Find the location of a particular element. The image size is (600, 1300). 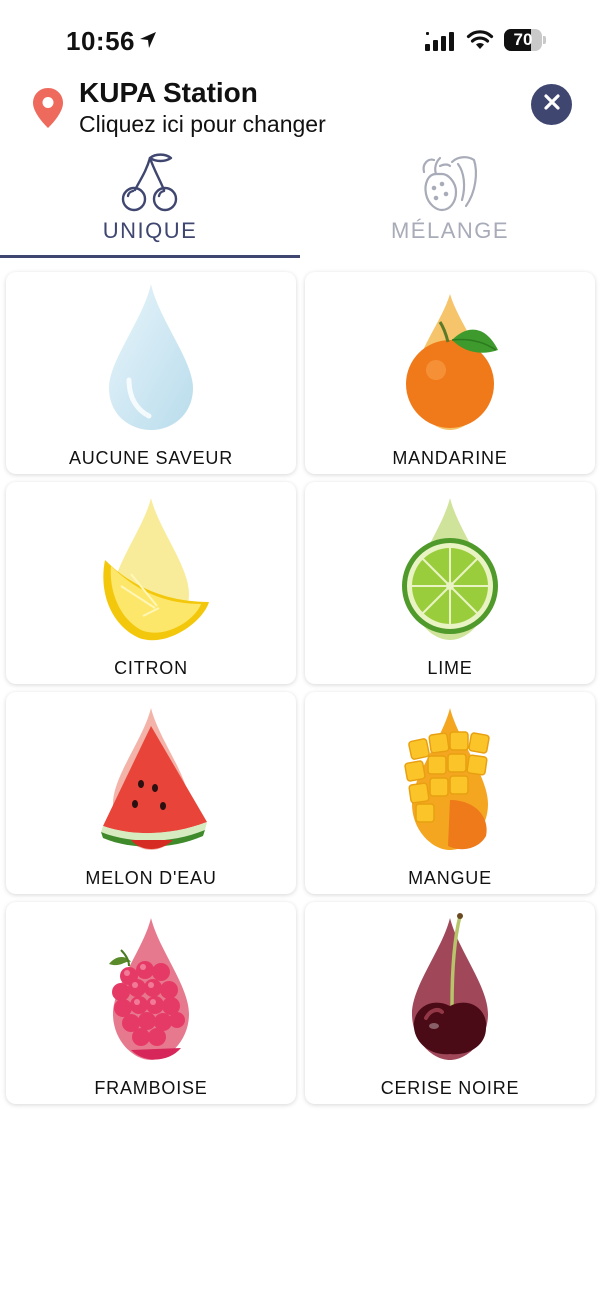

cherry-icon is located at coordinates (150, 185).